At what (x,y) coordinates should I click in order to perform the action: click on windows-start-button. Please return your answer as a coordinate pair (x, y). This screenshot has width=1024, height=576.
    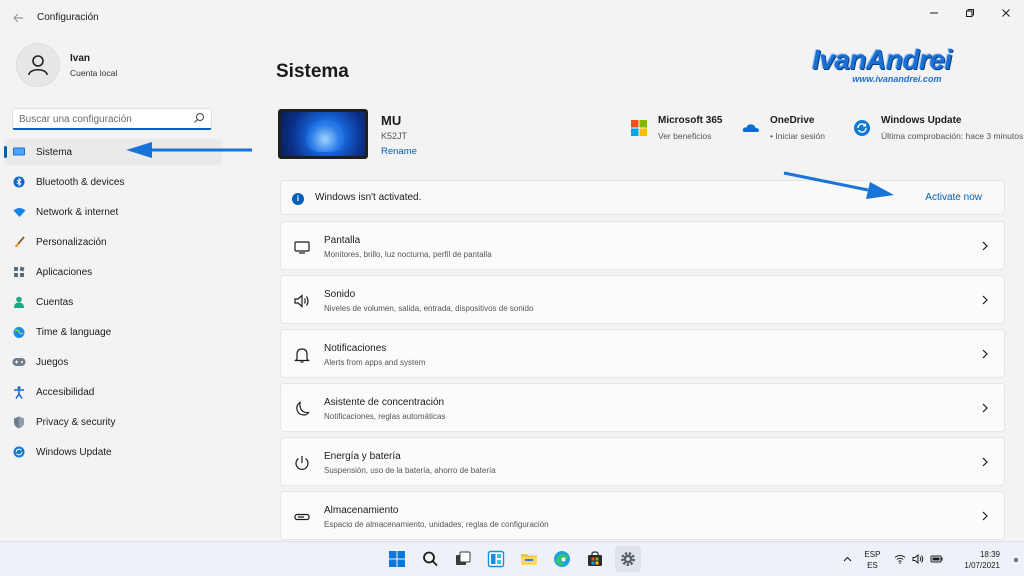
    Looking at the image, I should click on (397, 559).